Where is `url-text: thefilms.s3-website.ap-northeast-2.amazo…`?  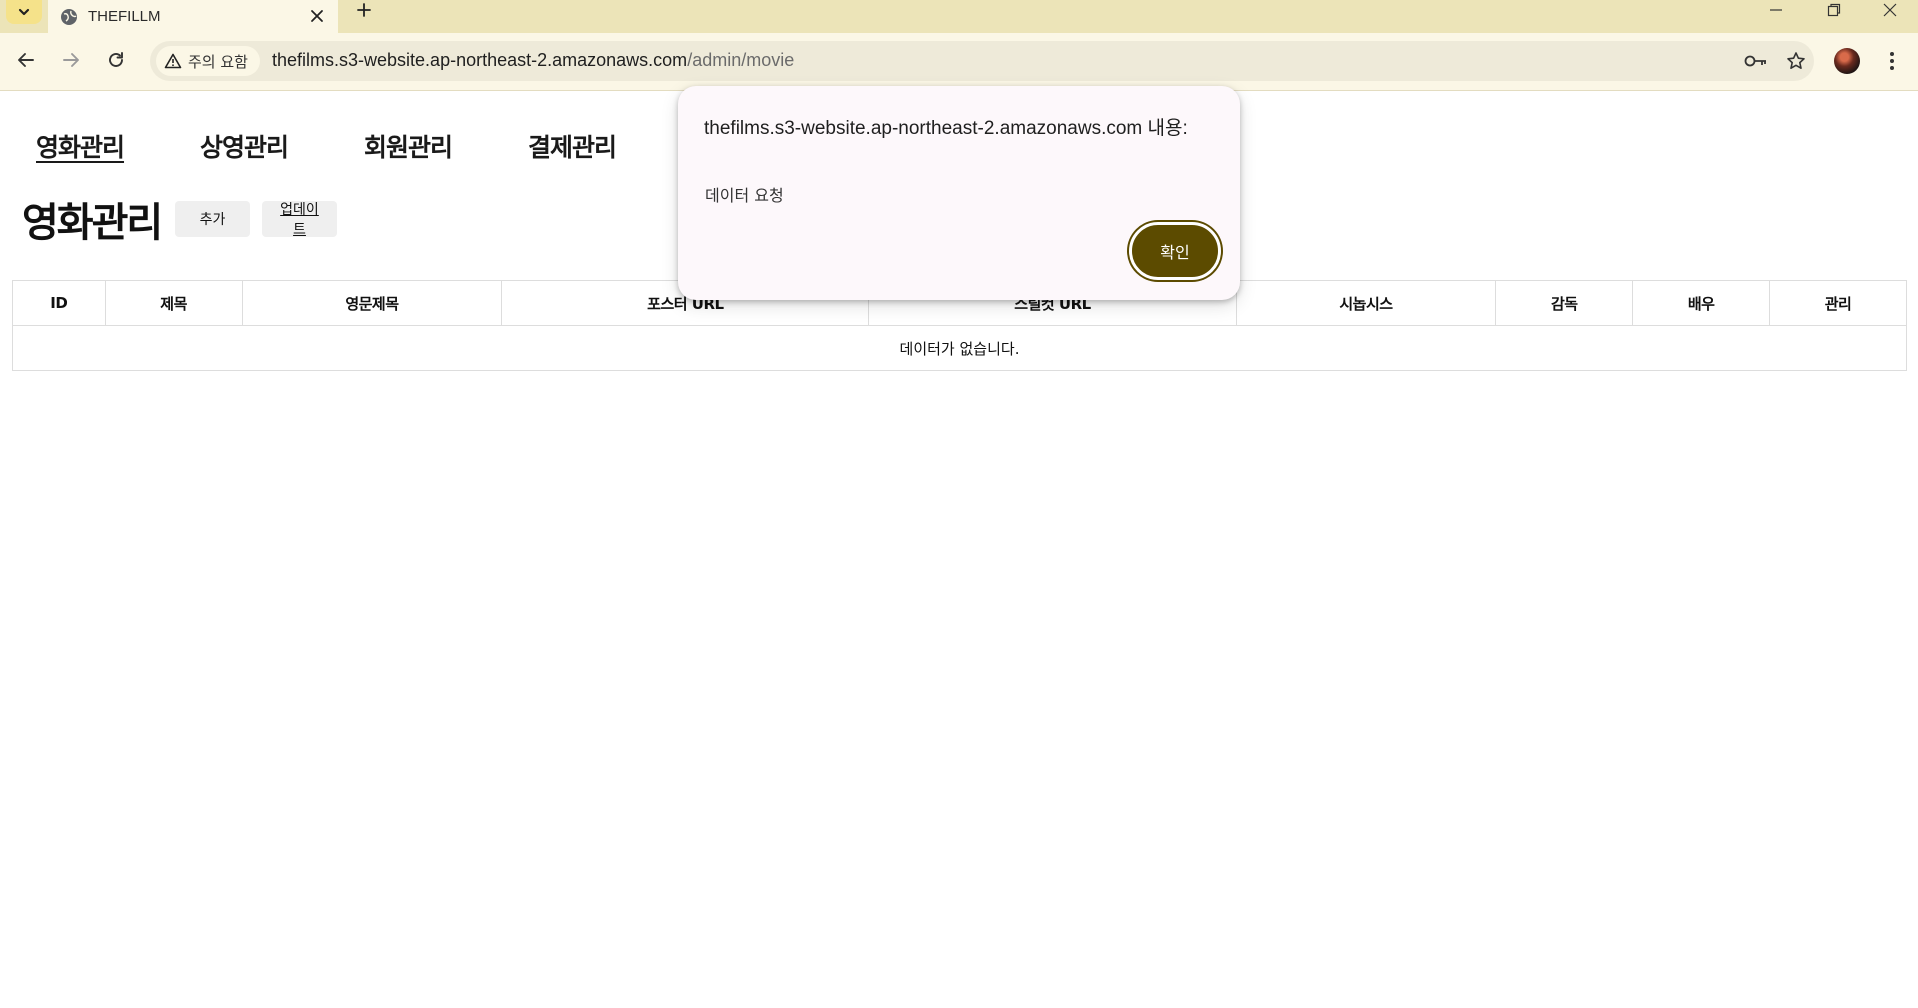 url-text: thefilms.s3-website.ap-northeast-2.amazo… is located at coordinates (533, 60).